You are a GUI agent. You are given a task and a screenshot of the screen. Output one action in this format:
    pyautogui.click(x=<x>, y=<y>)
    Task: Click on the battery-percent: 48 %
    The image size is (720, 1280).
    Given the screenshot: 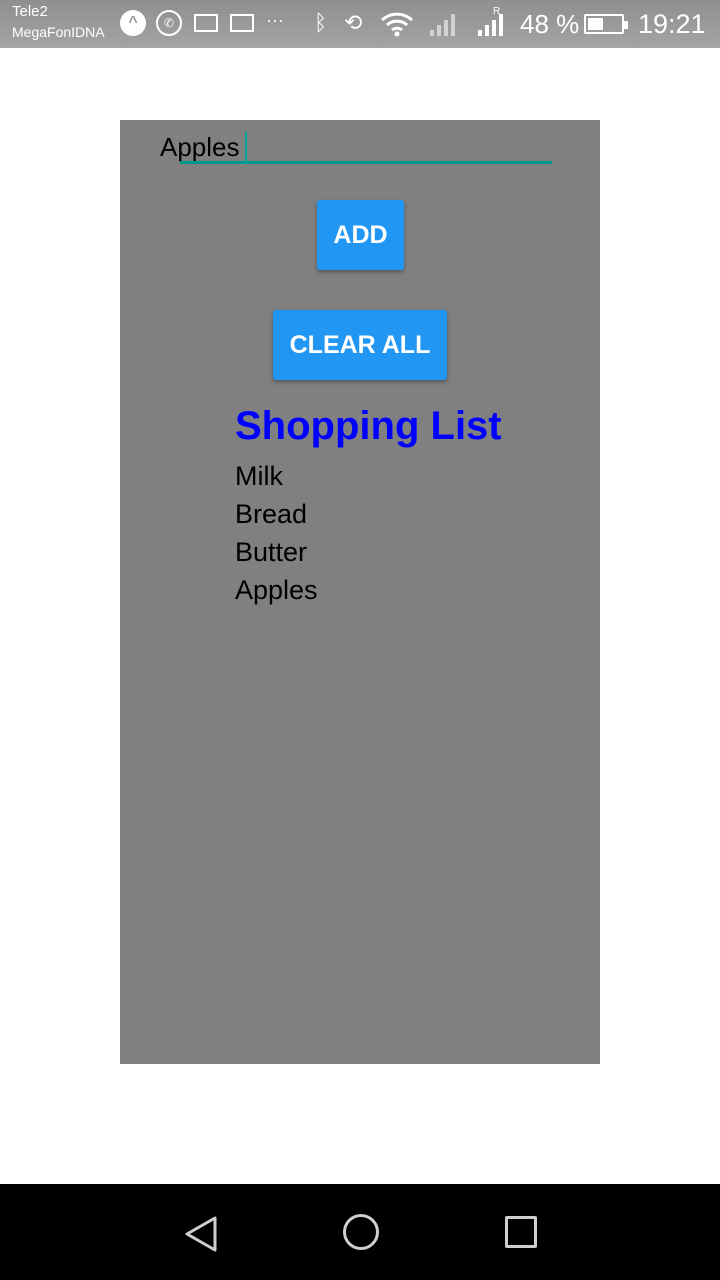 What is the action you would take?
    pyautogui.click(x=550, y=24)
    